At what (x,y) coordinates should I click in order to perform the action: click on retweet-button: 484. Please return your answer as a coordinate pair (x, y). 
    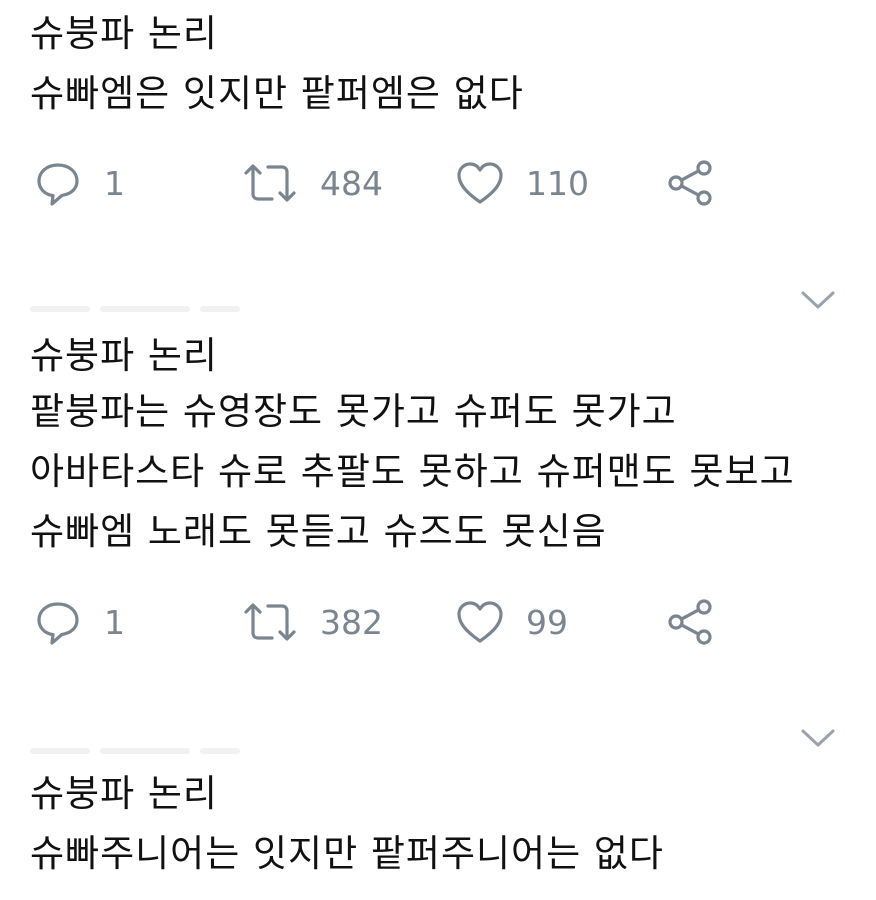
    Looking at the image, I should click on (312, 183).